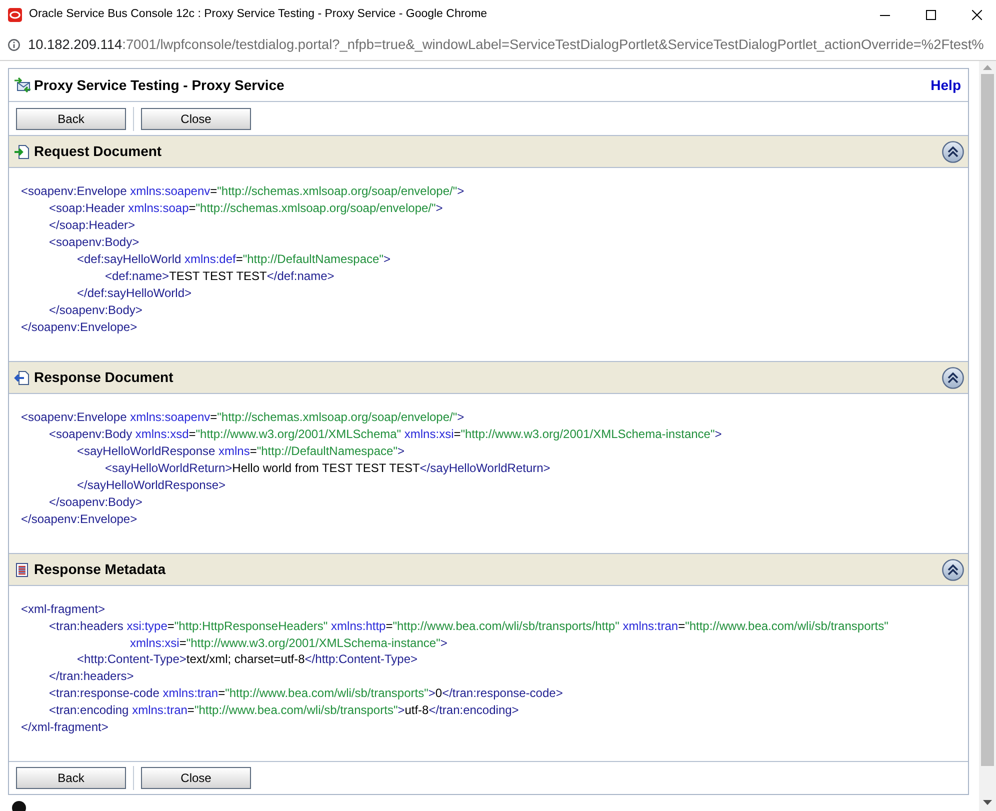  Describe the element at coordinates (104, 377) in the screenshot. I see `section-title: Response Document` at that location.